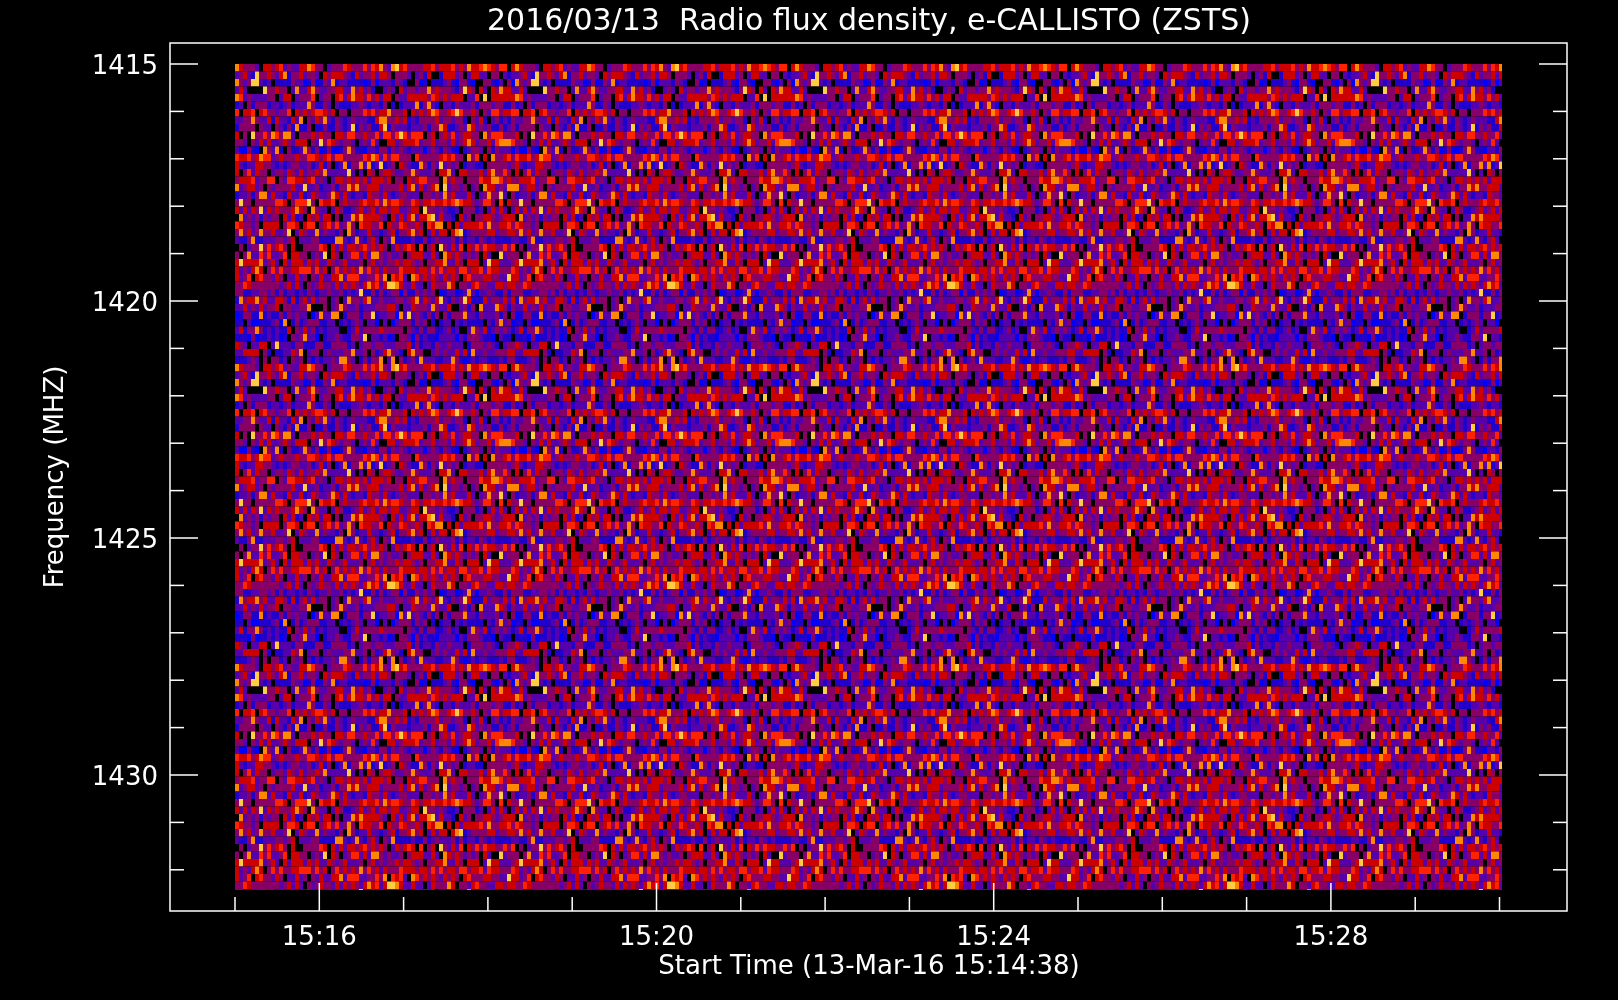  I want to click on x-tick-label: 15:16, so click(319, 936).